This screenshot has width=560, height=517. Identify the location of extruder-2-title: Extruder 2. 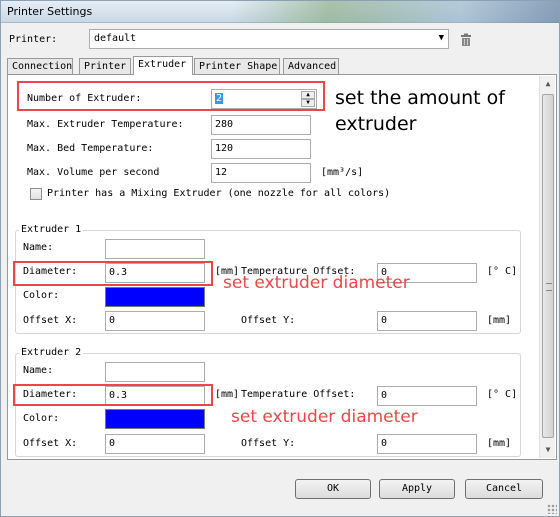
(51, 352).